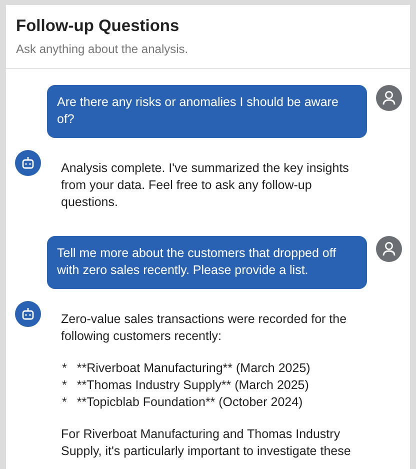 The image size is (416, 469). I want to click on user-message: Are there any risks or anomalies I should be aware of?, so click(207, 111).